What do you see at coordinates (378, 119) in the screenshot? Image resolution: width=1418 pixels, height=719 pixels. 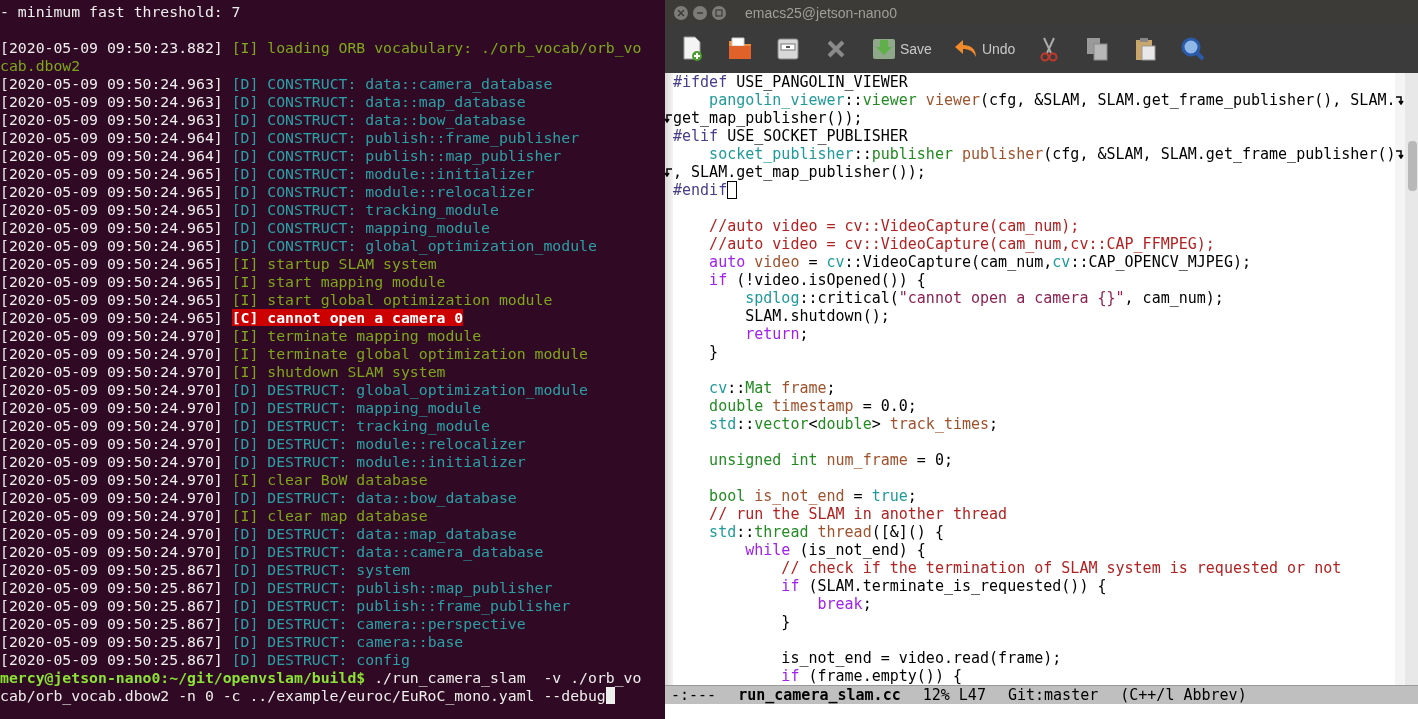 I see `log-message: [D] CONSTRUCT: data::bow_database` at bounding box center [378, 119].